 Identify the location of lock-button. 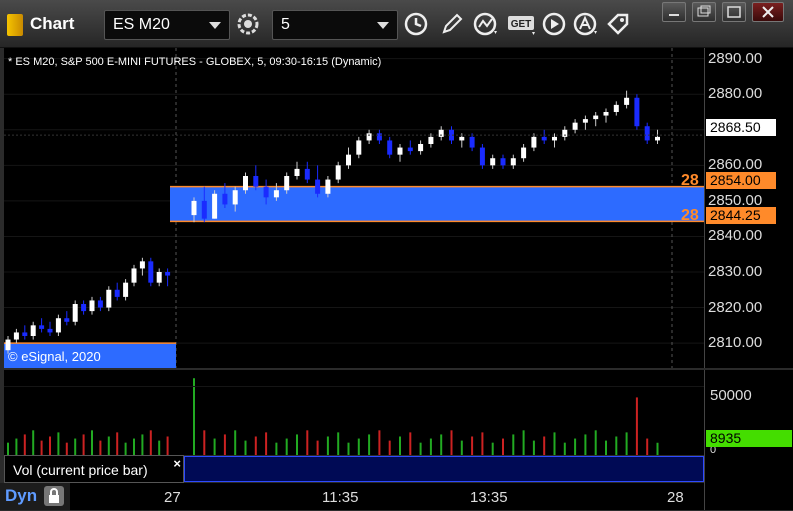
(54, 496).